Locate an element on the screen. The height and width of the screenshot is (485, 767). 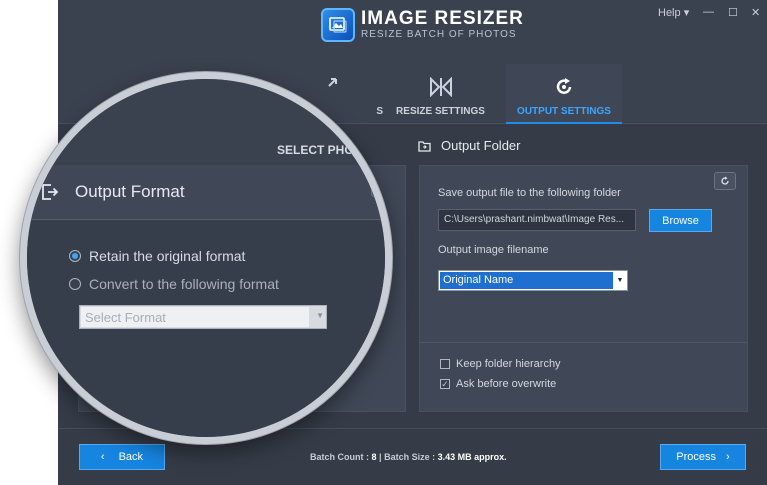
close-button: ✕ is located at coordinates (755, 12).